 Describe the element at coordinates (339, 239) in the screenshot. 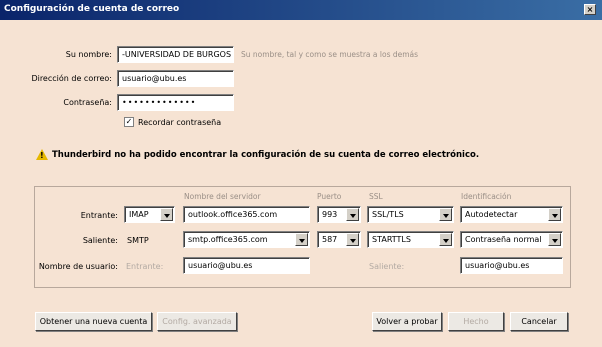

I see `outgoing-port-select: 587` at that location.